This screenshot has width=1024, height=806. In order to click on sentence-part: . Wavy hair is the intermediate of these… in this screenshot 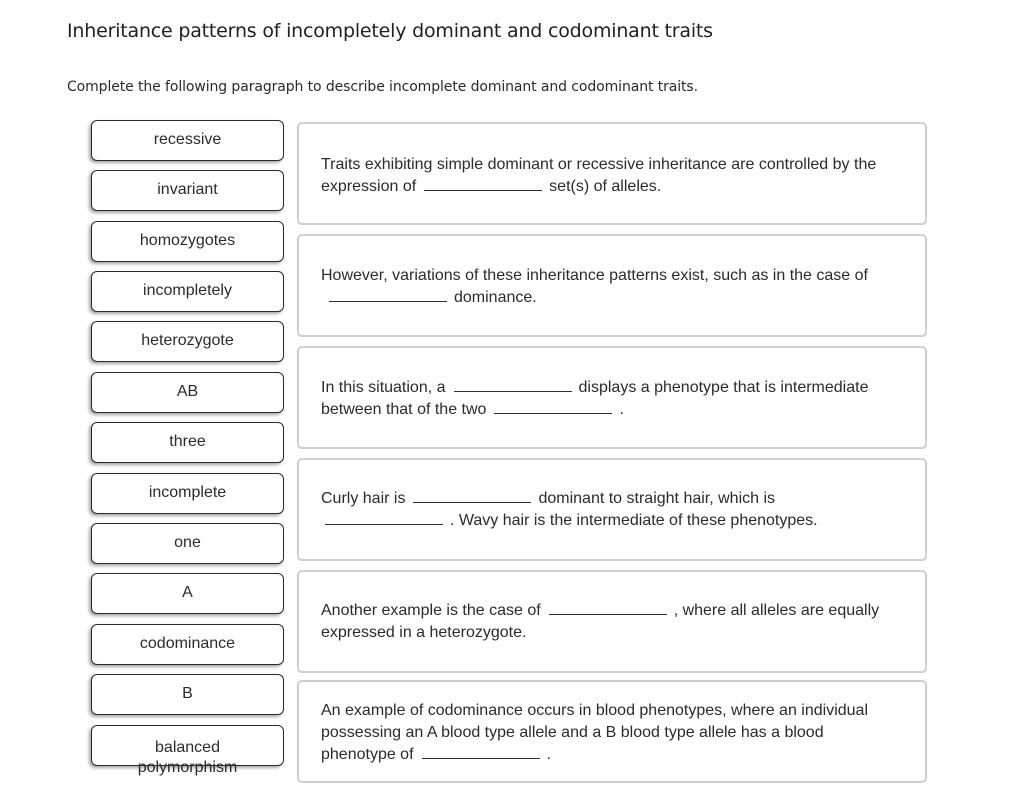, I will do `click(634, 520)`.